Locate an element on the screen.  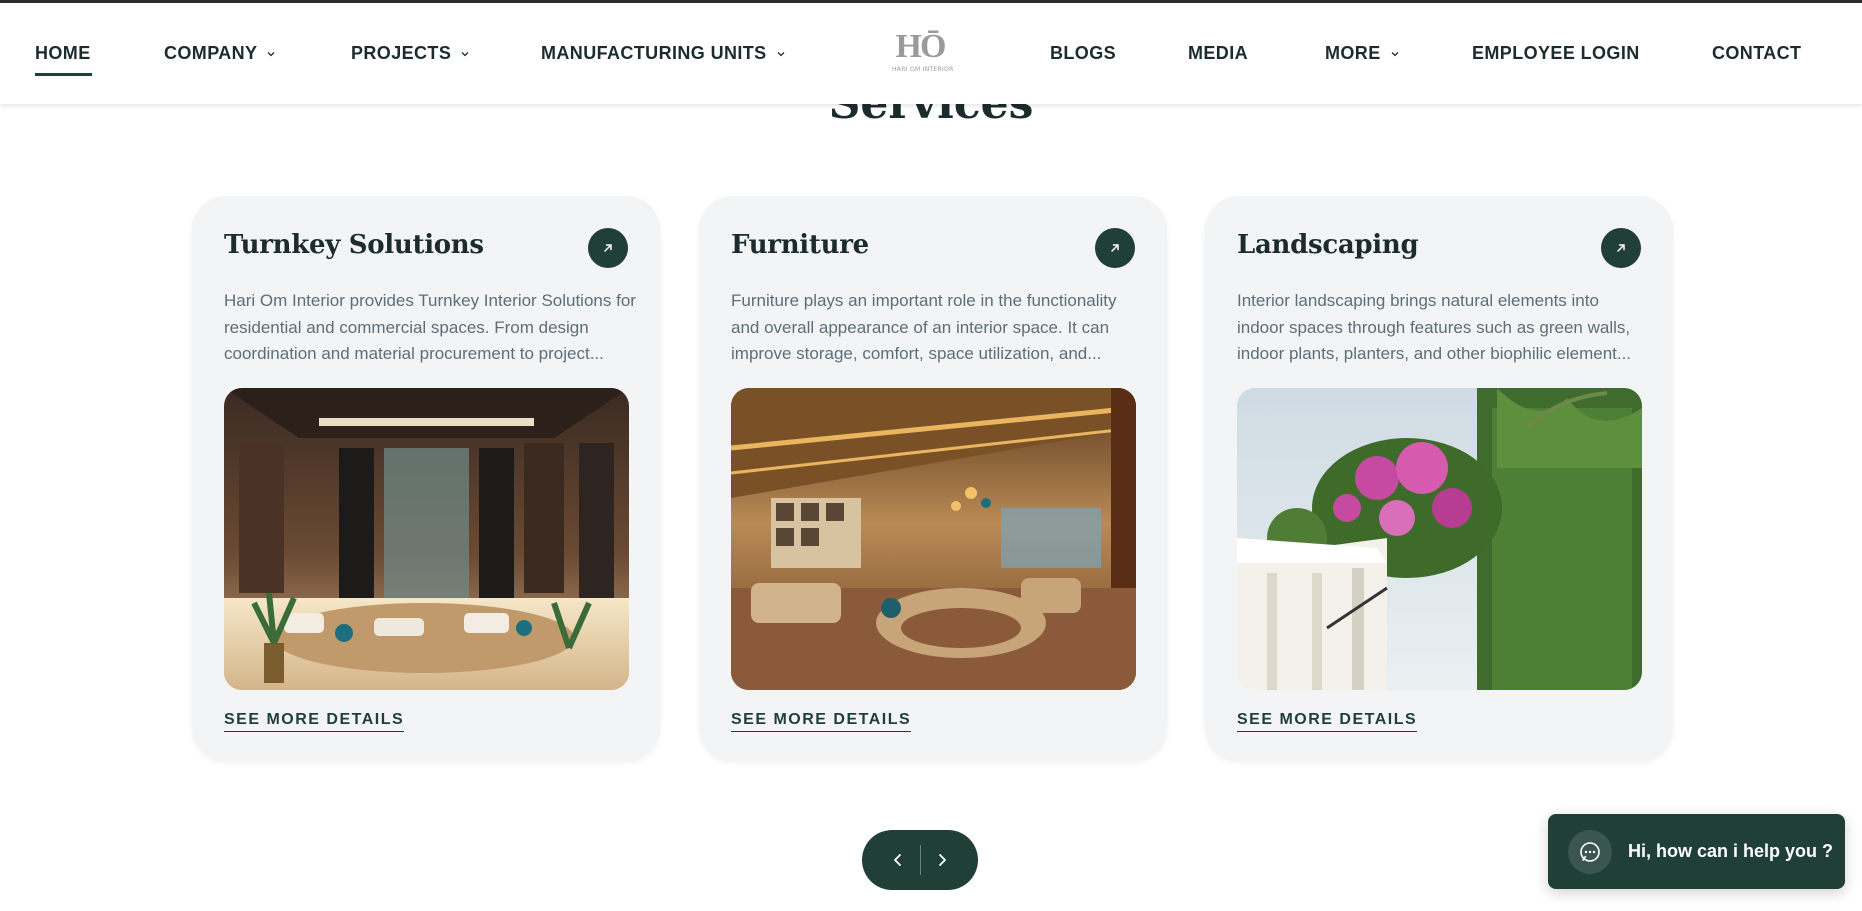
logo-mark: HŌ is located at coordinates (921, 46).